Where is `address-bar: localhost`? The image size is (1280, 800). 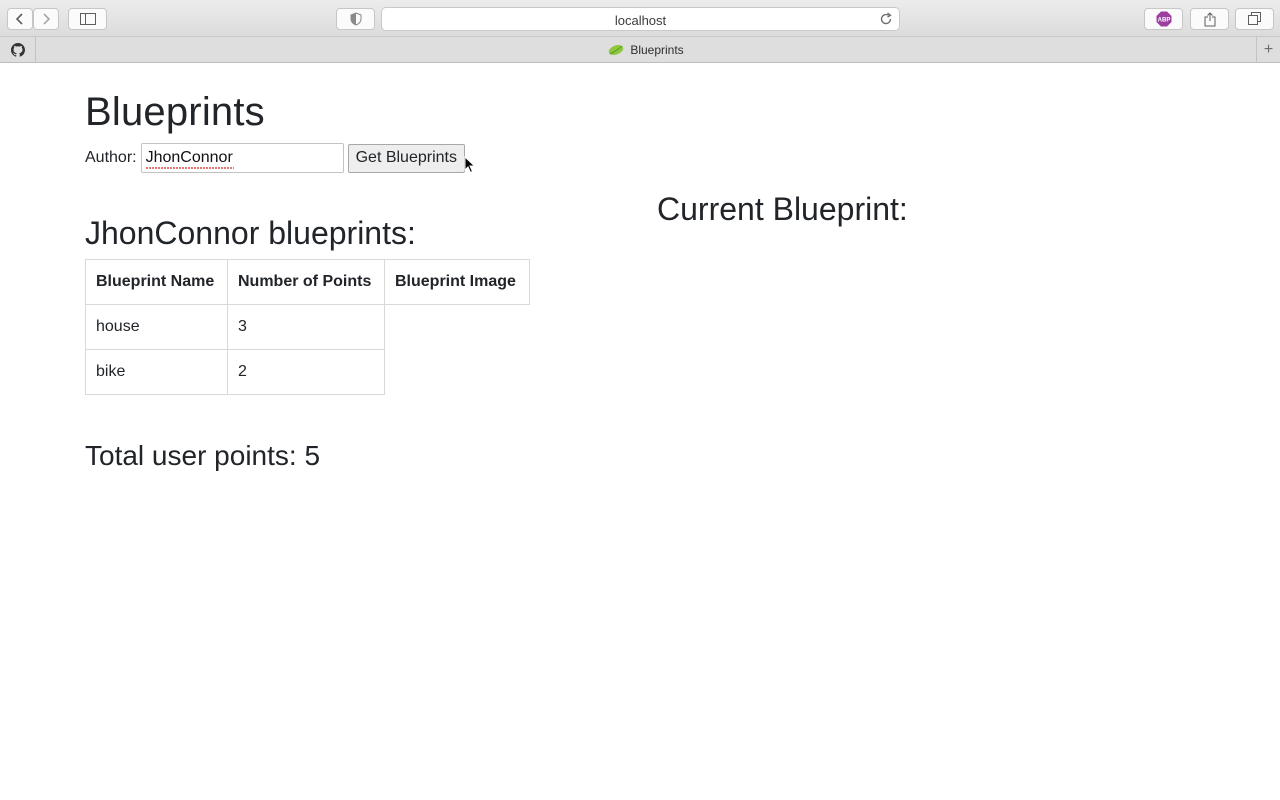 address-bar: localhost is located at coordinates (640, 19).